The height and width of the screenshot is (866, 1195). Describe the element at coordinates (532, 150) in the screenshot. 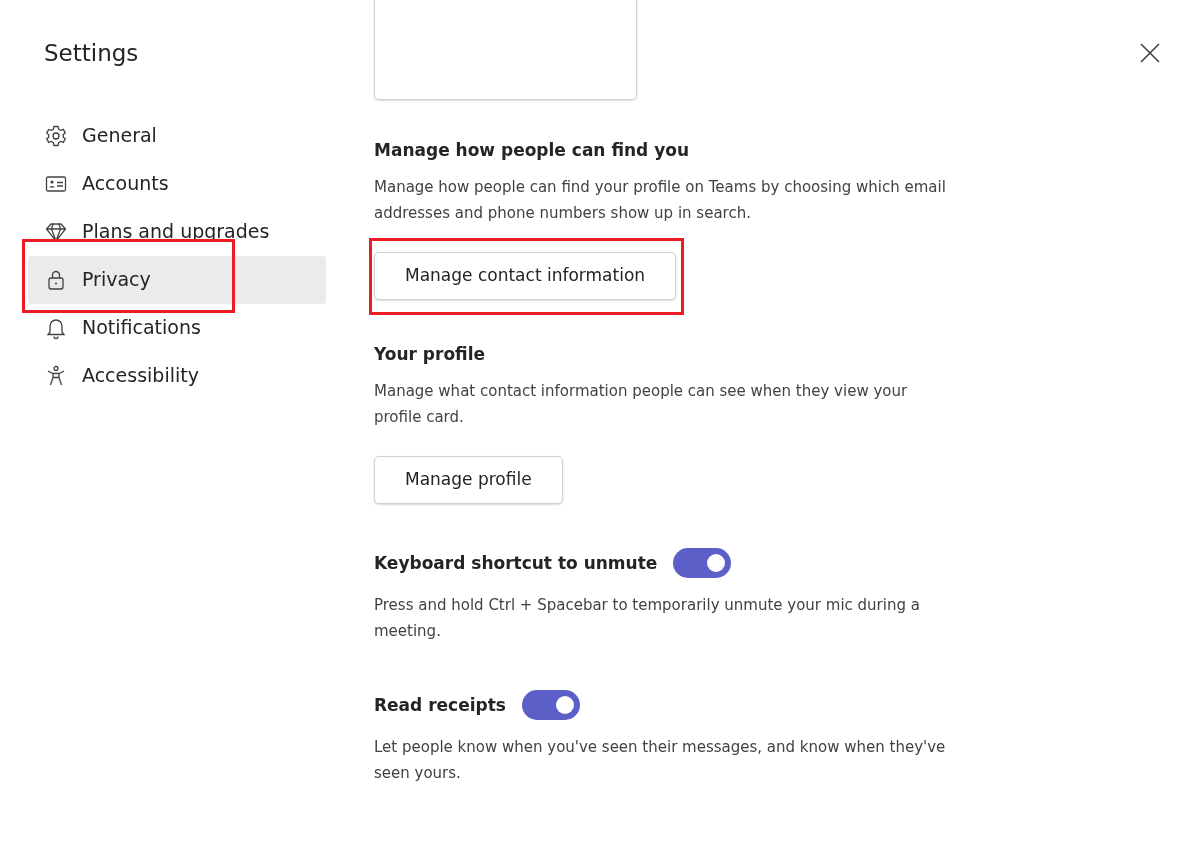

I see `section-heading: Manage how people can find you` at that location.